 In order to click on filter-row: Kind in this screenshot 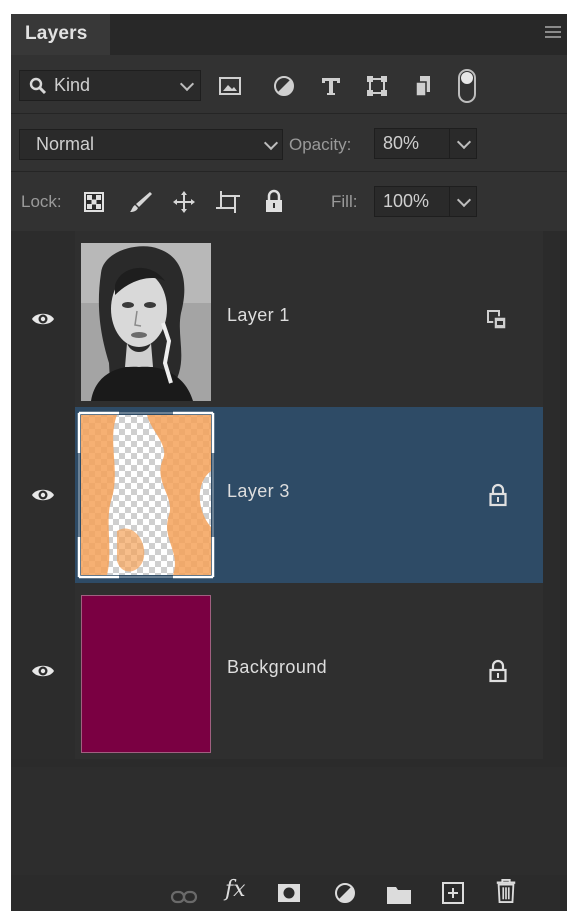, I will do `click(289, 84)`.